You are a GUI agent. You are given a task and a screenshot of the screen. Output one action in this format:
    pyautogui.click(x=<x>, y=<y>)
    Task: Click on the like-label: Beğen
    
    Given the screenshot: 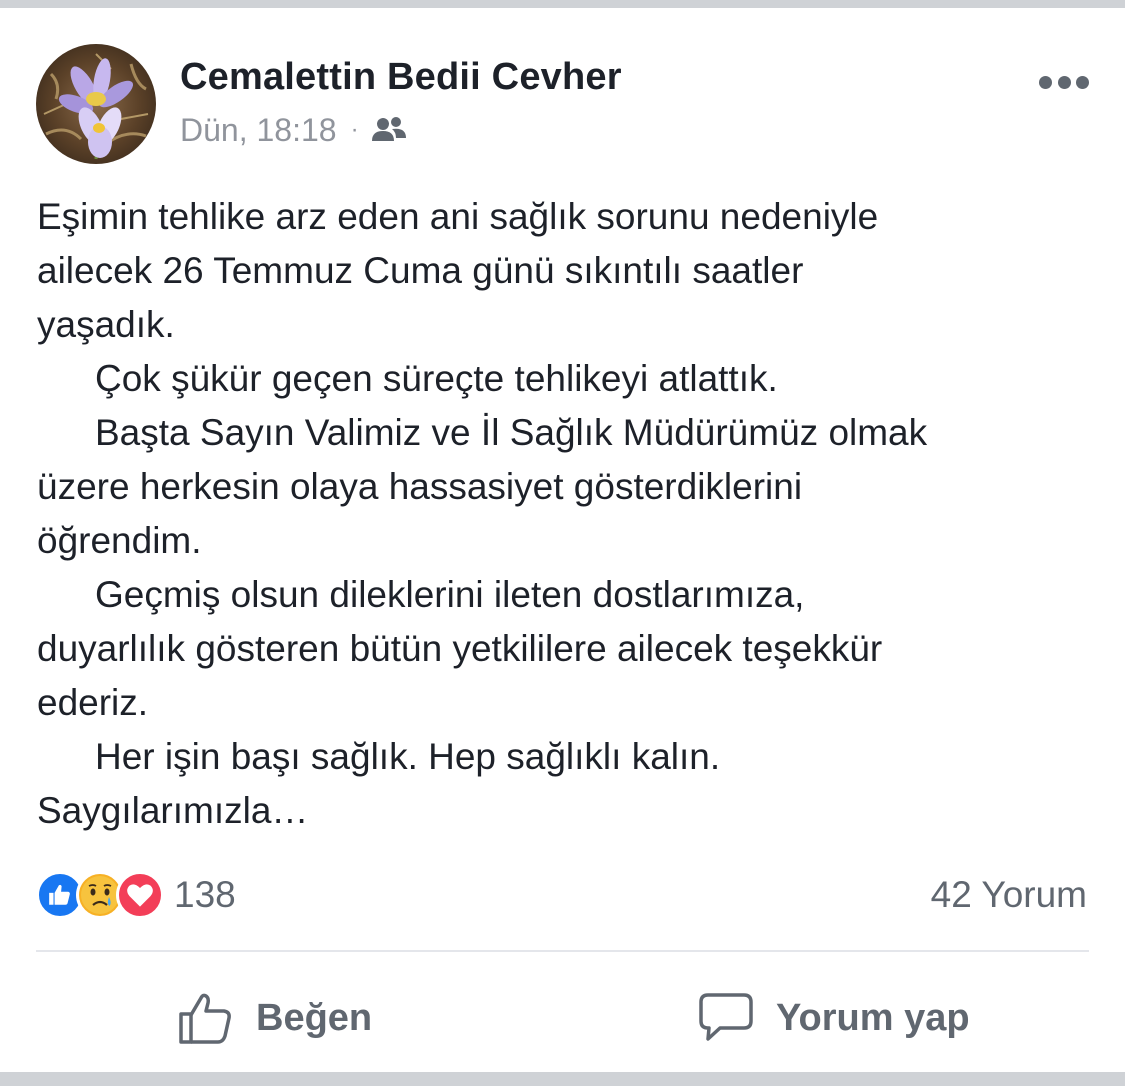 What is the action you would take?
    pyautogui.click(x=314, y=1017)
    